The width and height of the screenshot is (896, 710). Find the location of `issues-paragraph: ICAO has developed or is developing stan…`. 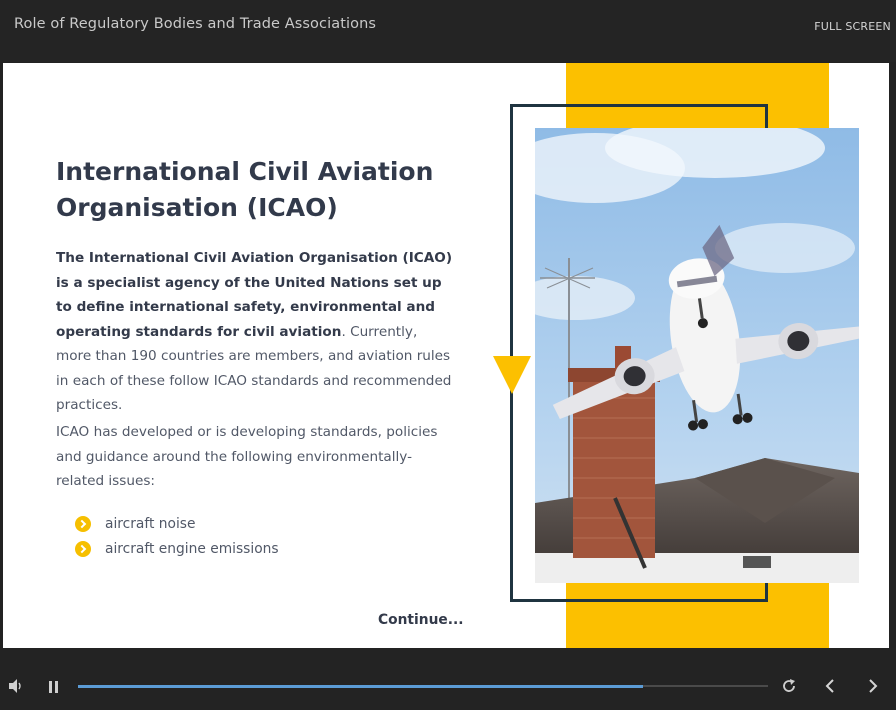

issues-paragraph: ICAO has developed or is developing stan… is located at coordinates (247, 456).